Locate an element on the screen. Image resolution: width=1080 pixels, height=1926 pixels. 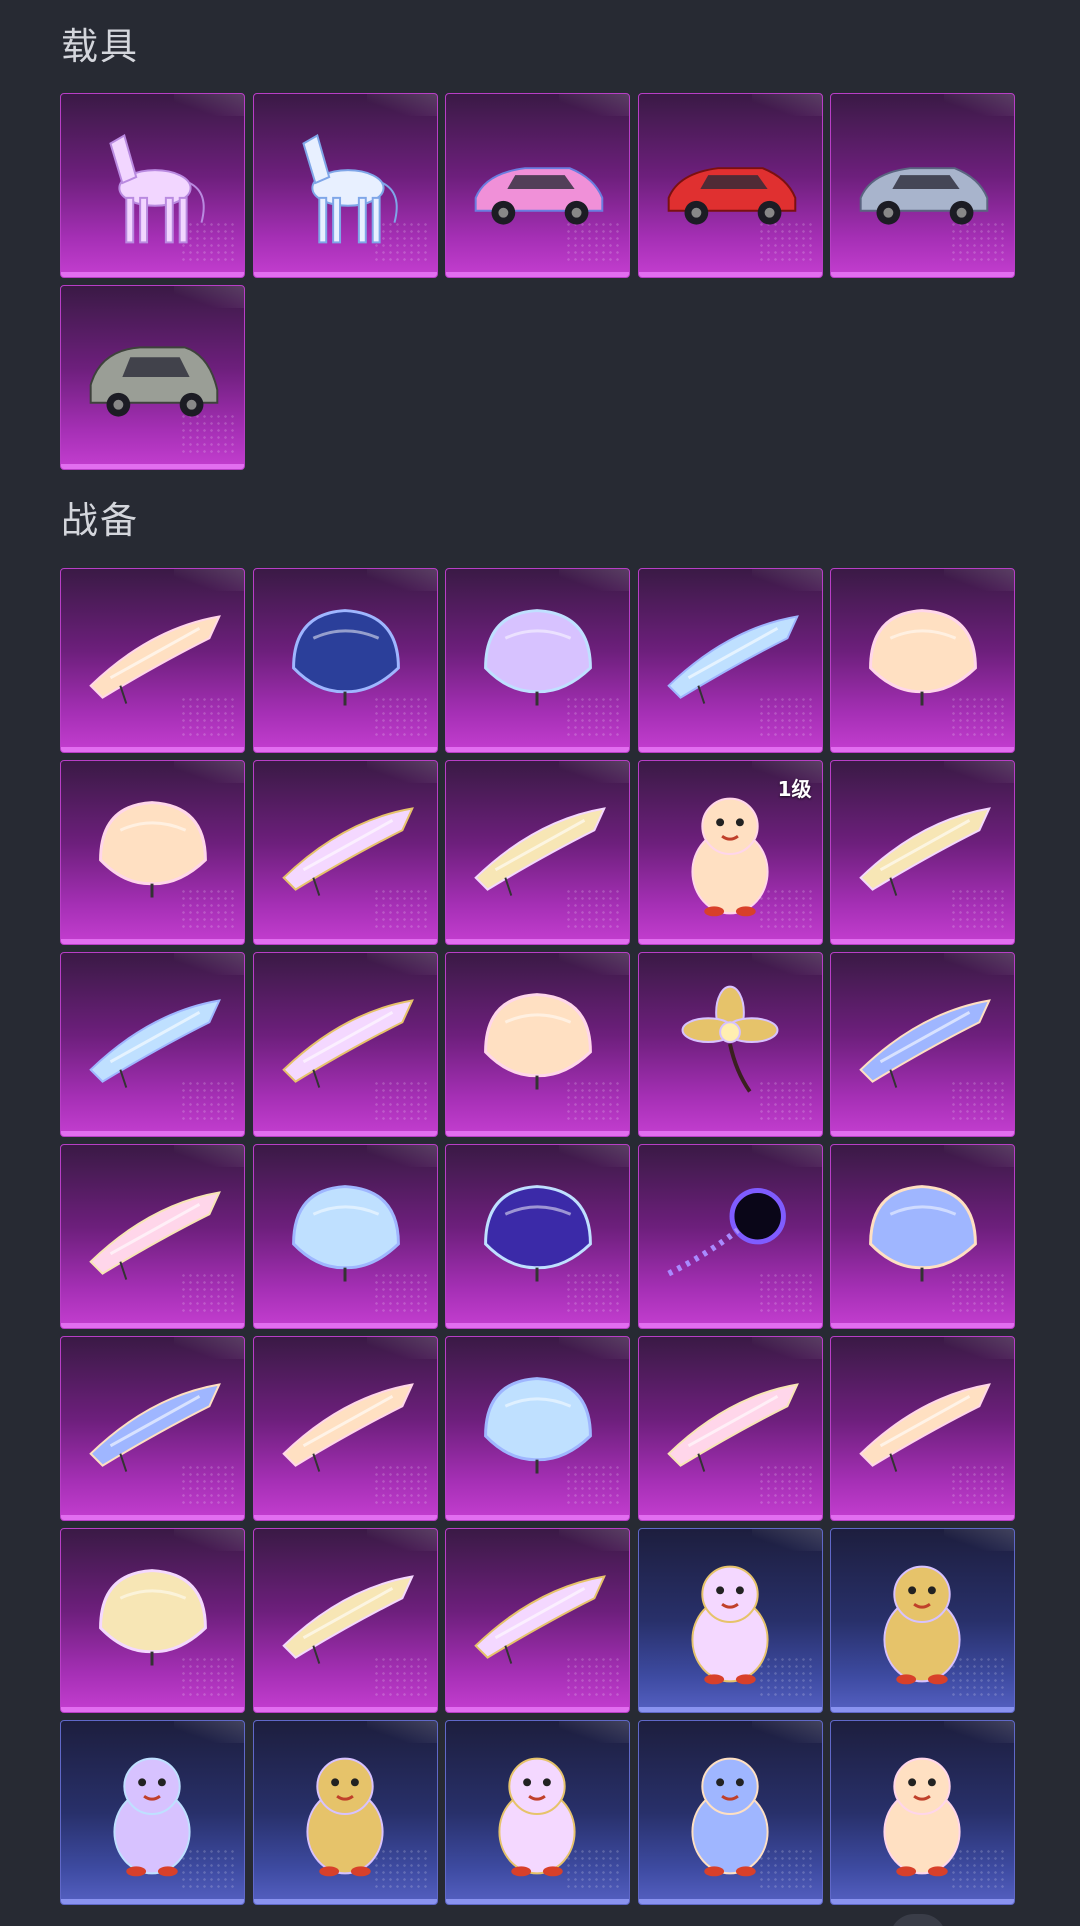
floating-button-edge is located at coordinates (918, 1920).